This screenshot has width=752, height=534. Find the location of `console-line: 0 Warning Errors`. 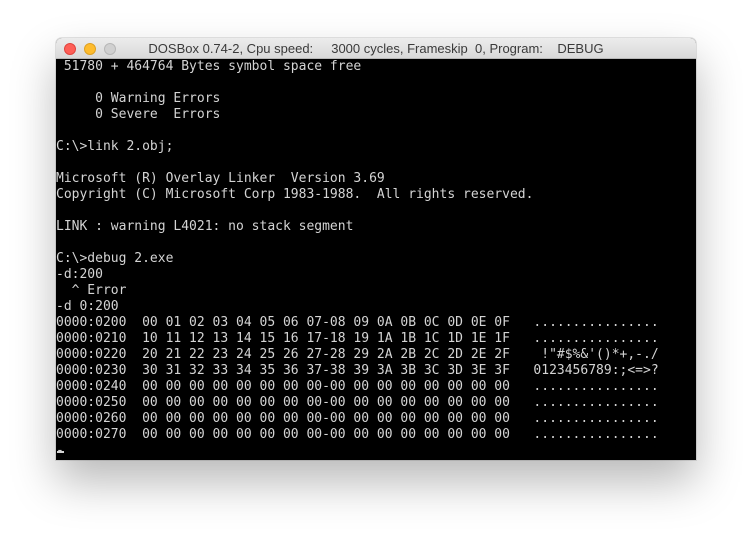

console-line: 0 Warning Errors is located at coordinates (138, 98).